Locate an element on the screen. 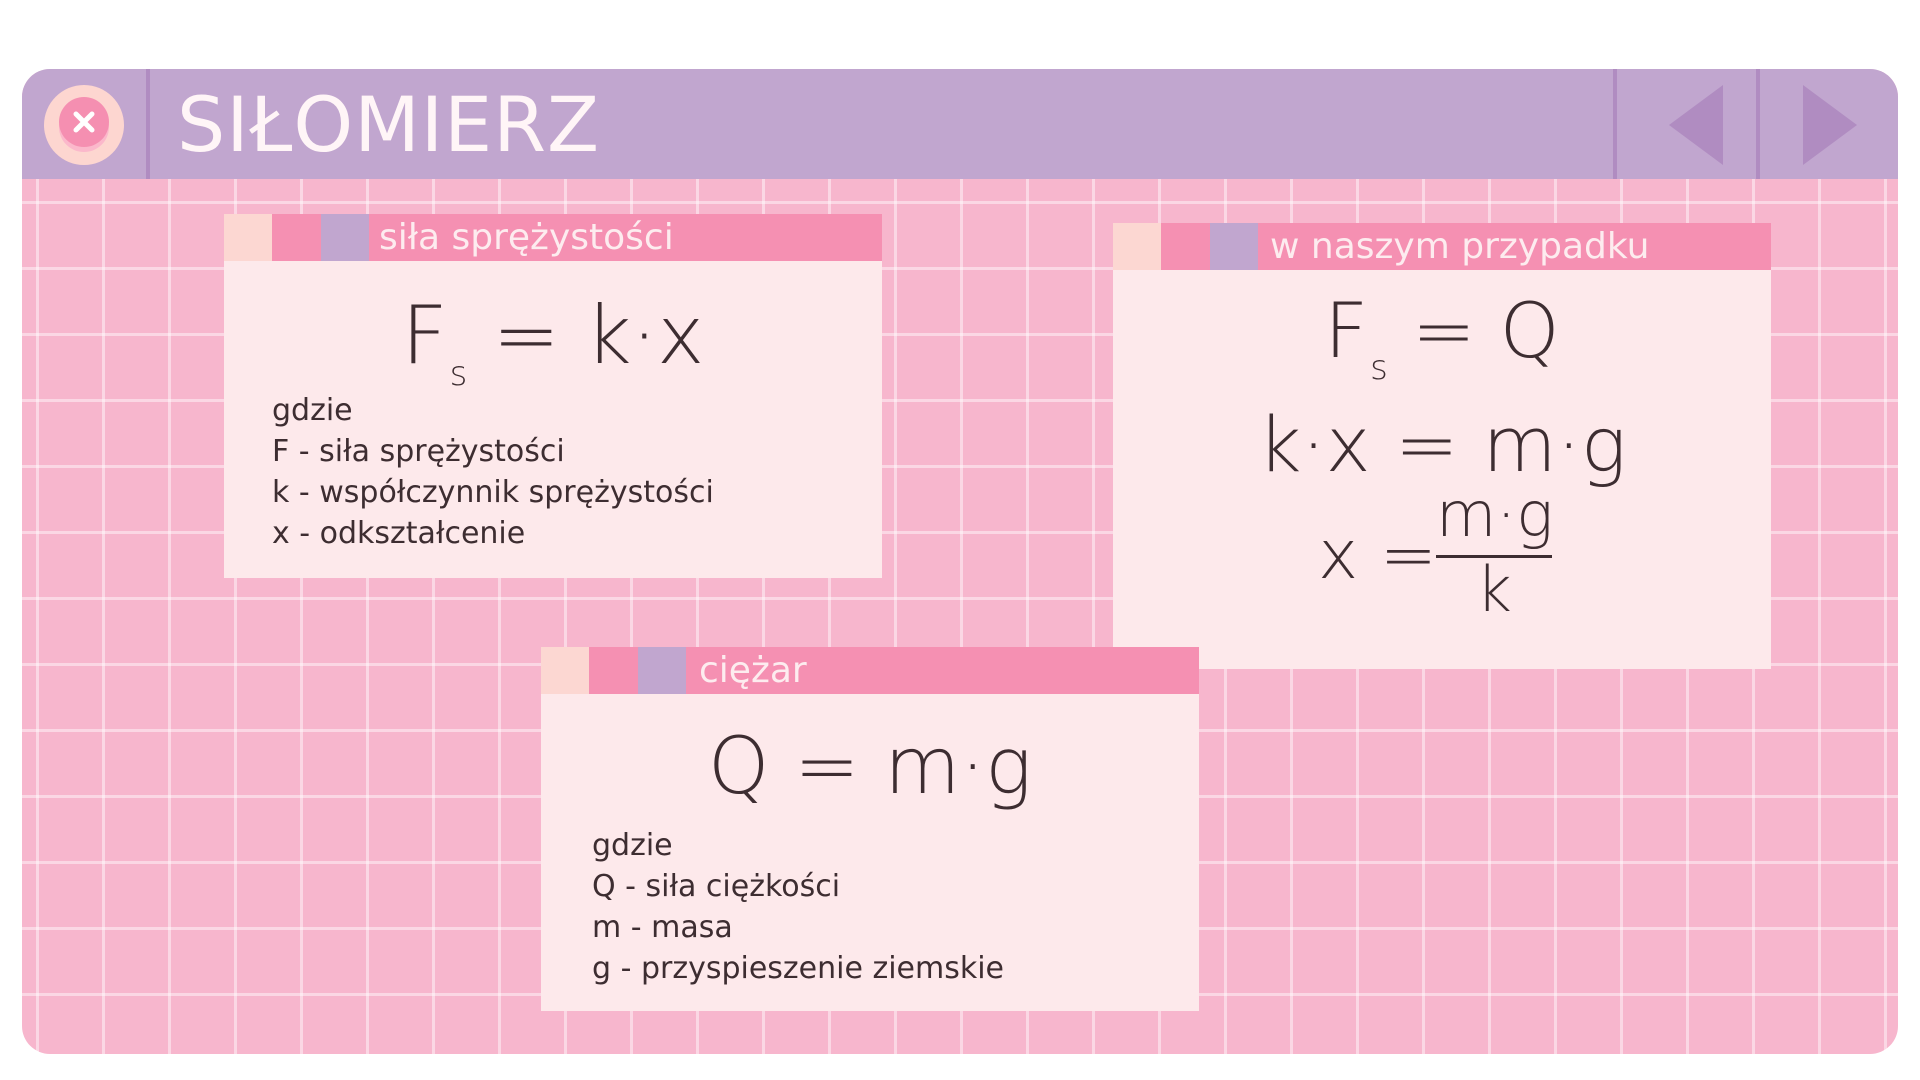 The width and height of the screenshot is (1920, 1080). close-button is located at coordinates (84, 125).